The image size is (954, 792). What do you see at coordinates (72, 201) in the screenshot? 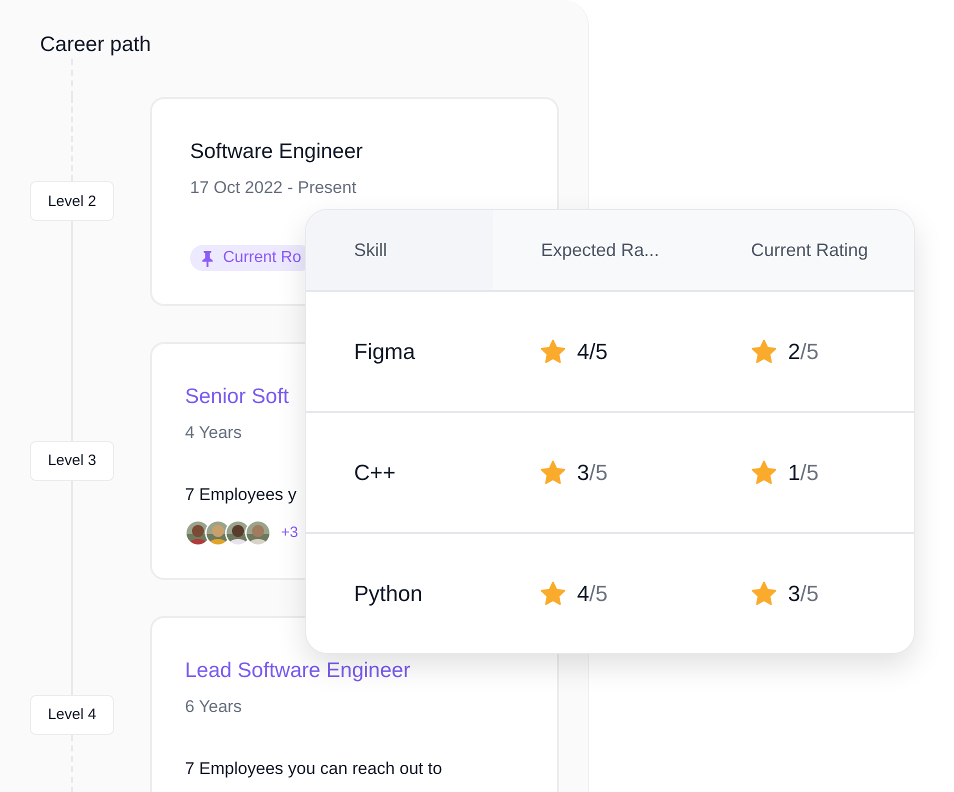
I see `level-label: Level 2` at bounding box center [72, 201].